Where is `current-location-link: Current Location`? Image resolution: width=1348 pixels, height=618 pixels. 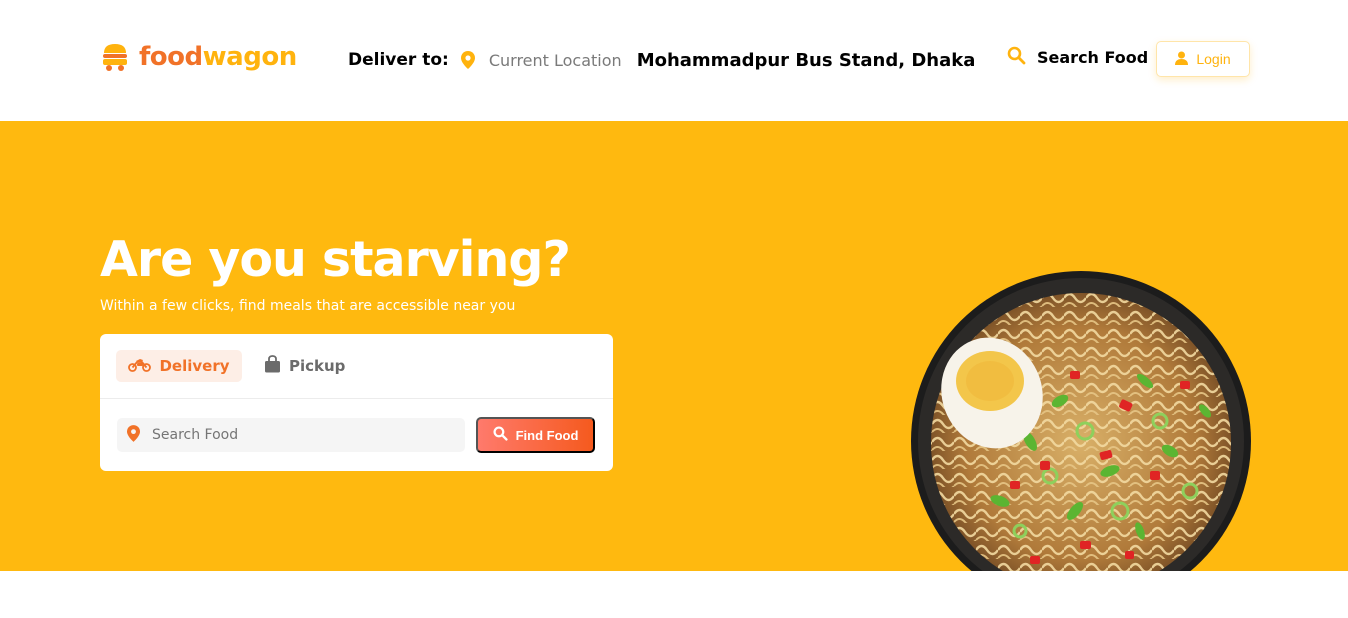
current-location-link: Current Location is located at coordinates (555, 60).